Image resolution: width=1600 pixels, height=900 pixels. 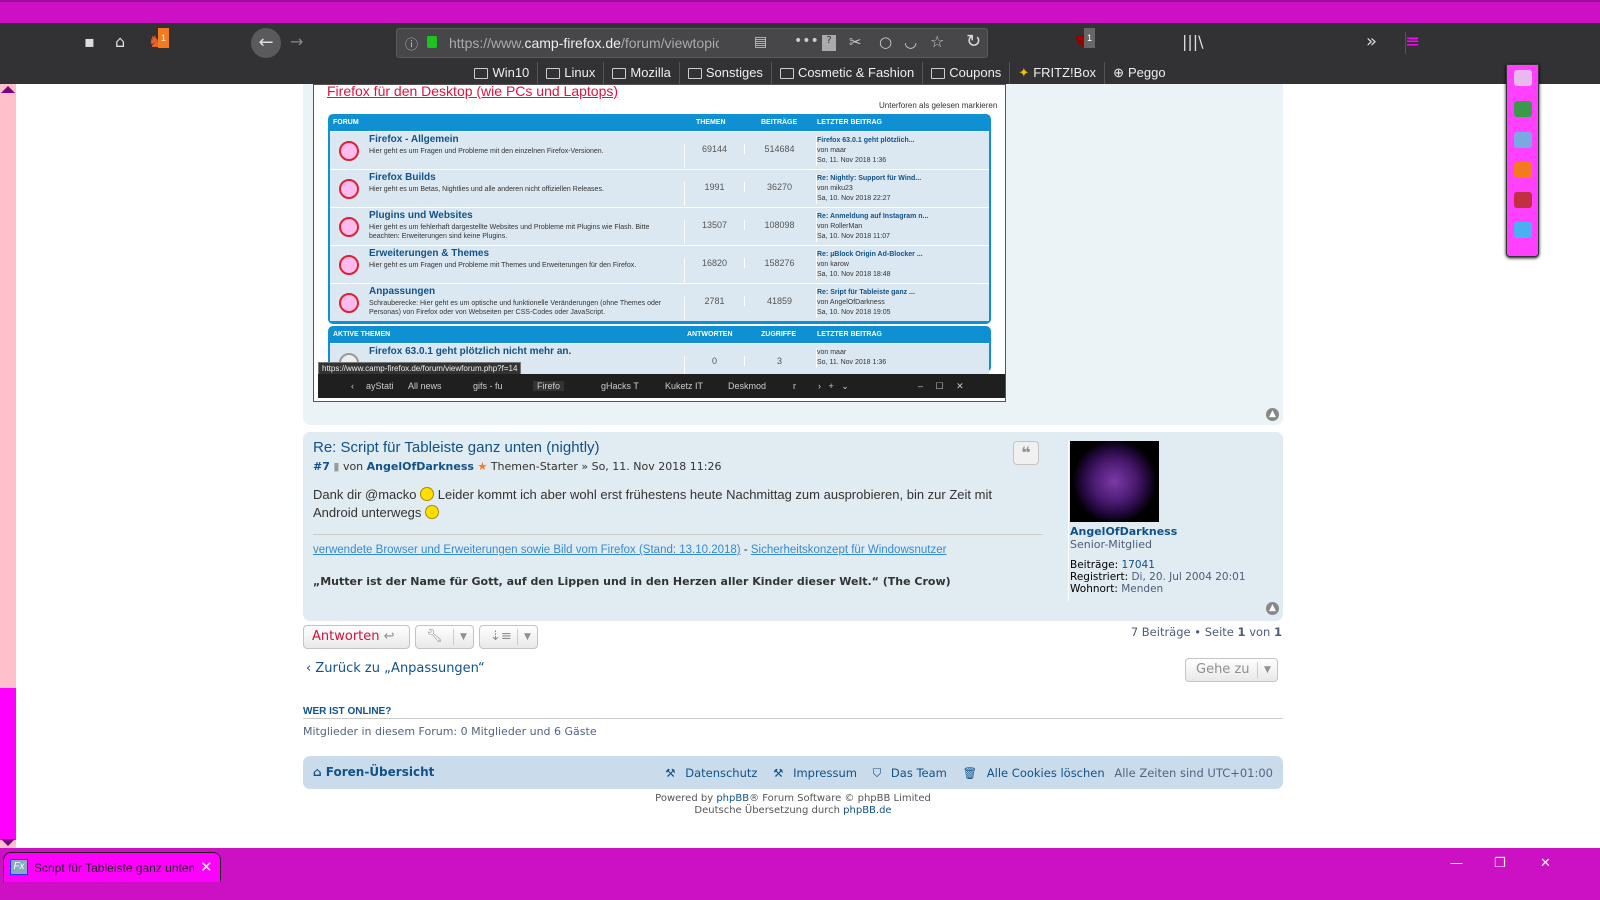 What do you see at coordinates (395, 668) in the screenshot?
I see `back-to-forum-link: ‹ Zurück zu „Anpassungen“` at bounding box center [395, 668].